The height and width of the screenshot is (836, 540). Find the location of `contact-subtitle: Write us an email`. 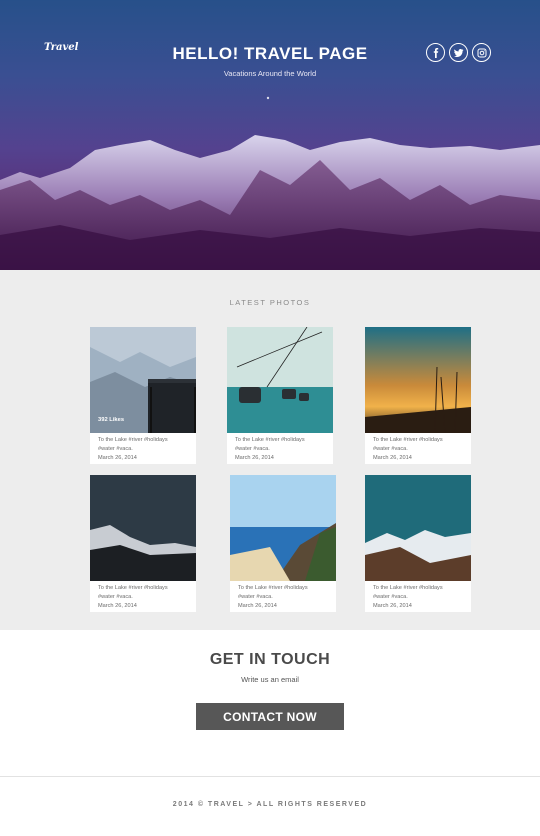

contact-subtitle: Write us an email is located at coordinates (270, 679).